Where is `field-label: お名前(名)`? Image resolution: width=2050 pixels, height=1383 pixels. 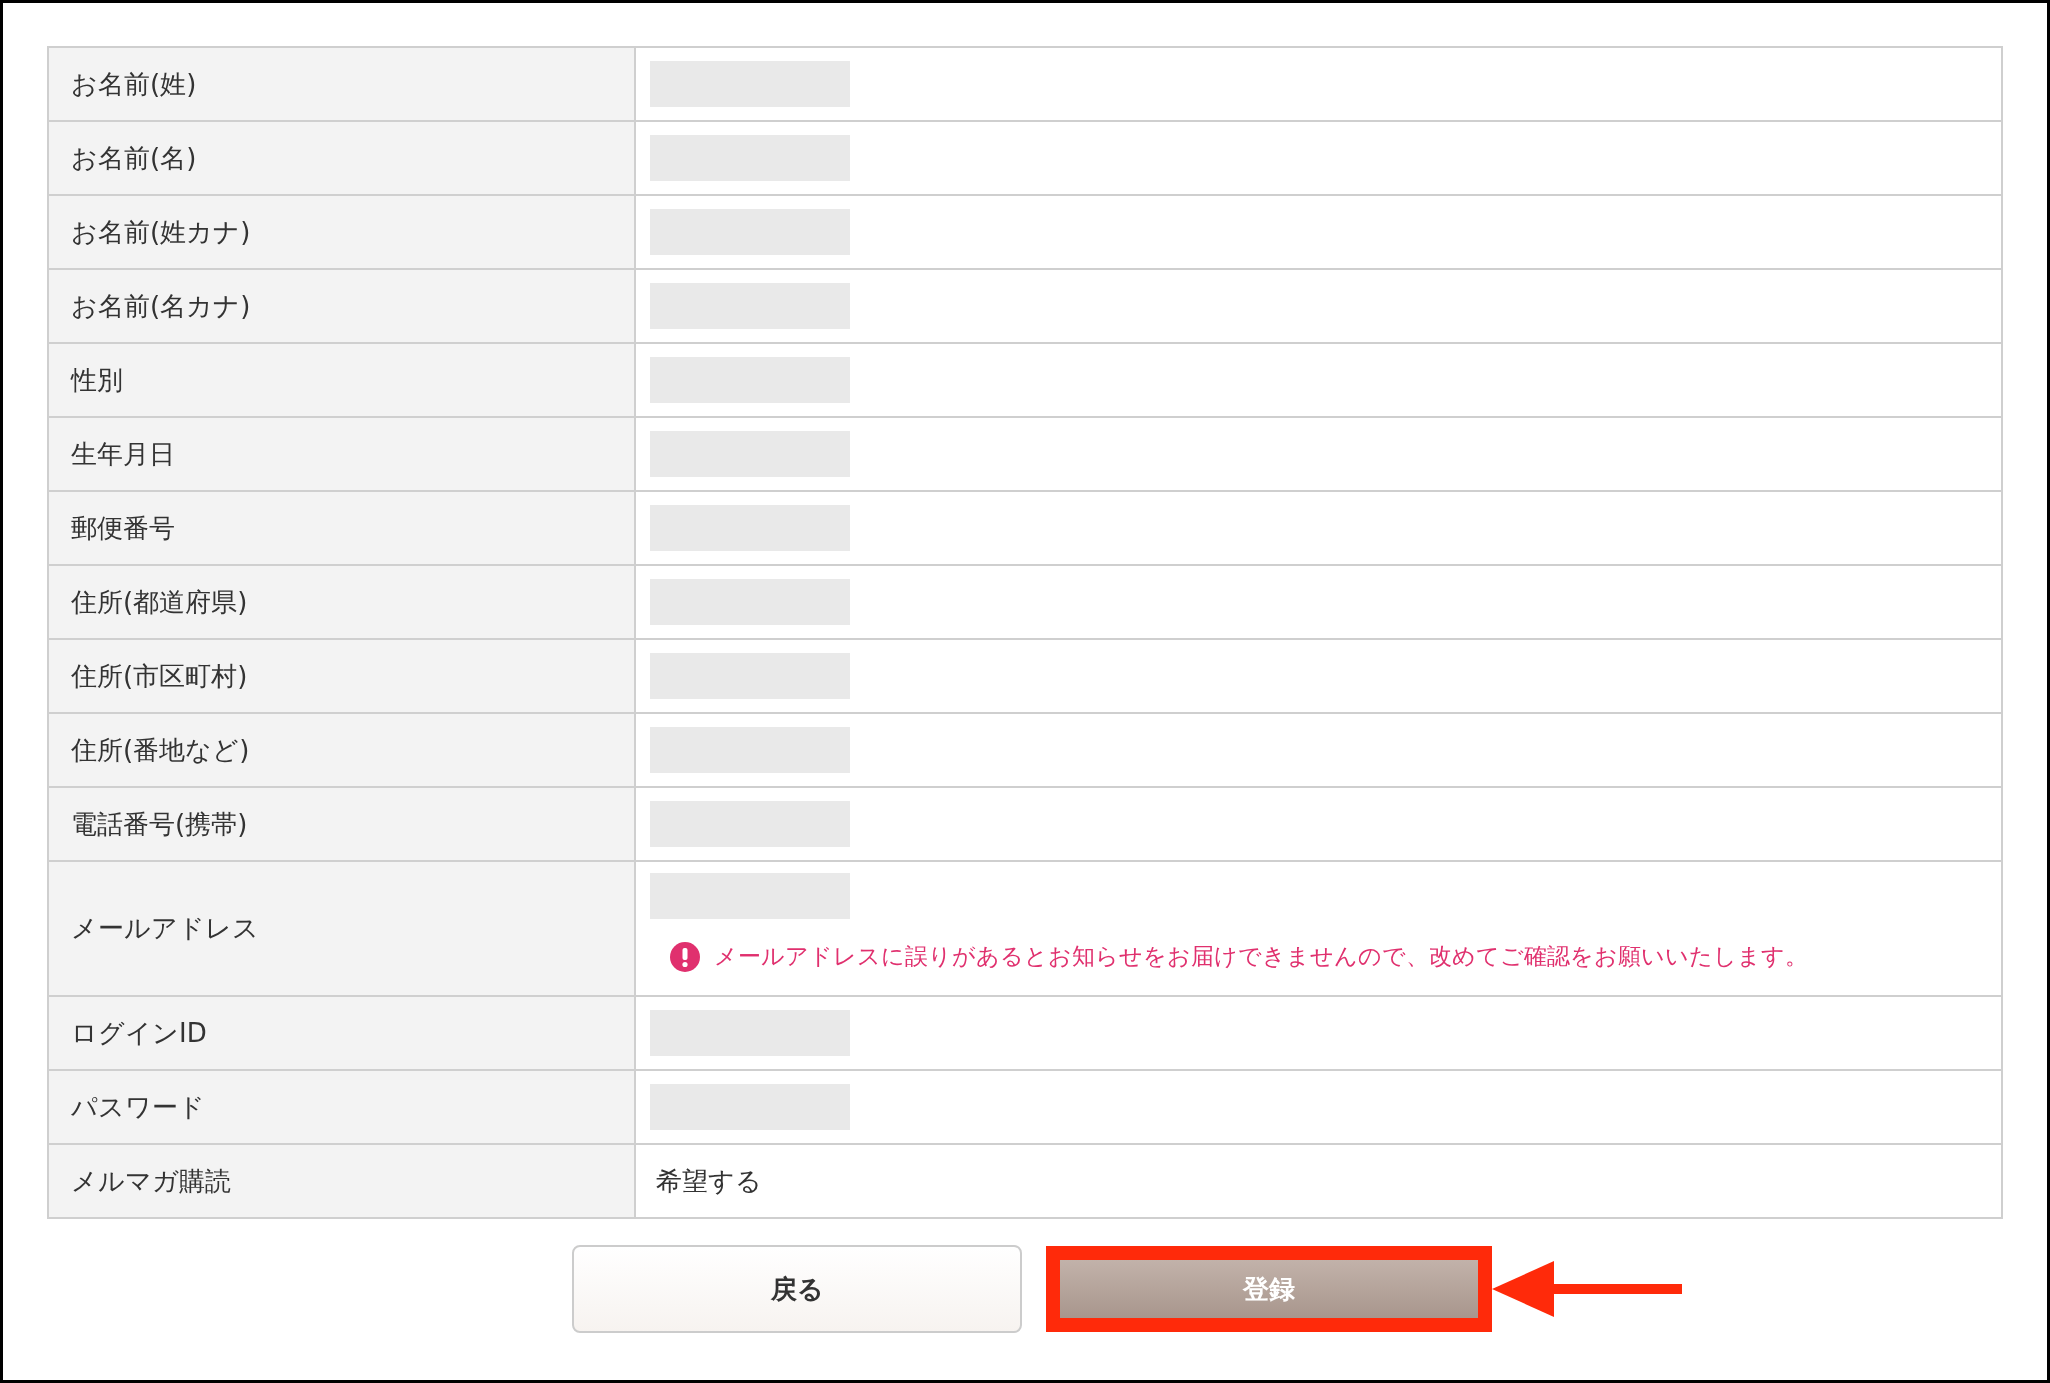
field-label: お名前(名) is located at coordinates (342, 158).